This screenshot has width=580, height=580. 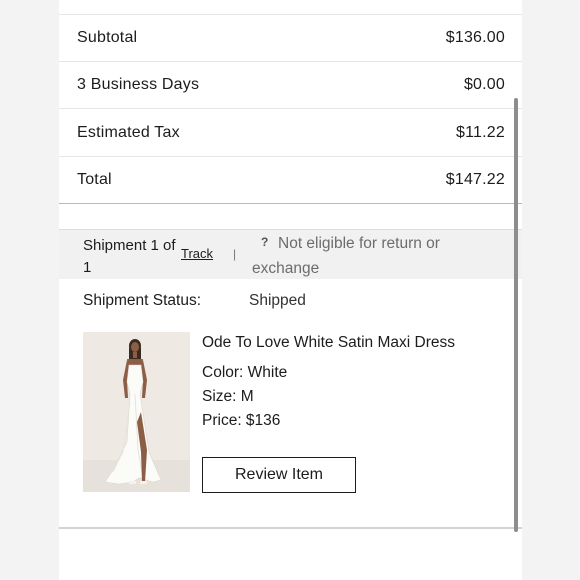 What do you see at coordinates (129, 256) in the screenshot?
I see `shipment-title: Shipment 1 of 1` at bounding box center [129, 256].